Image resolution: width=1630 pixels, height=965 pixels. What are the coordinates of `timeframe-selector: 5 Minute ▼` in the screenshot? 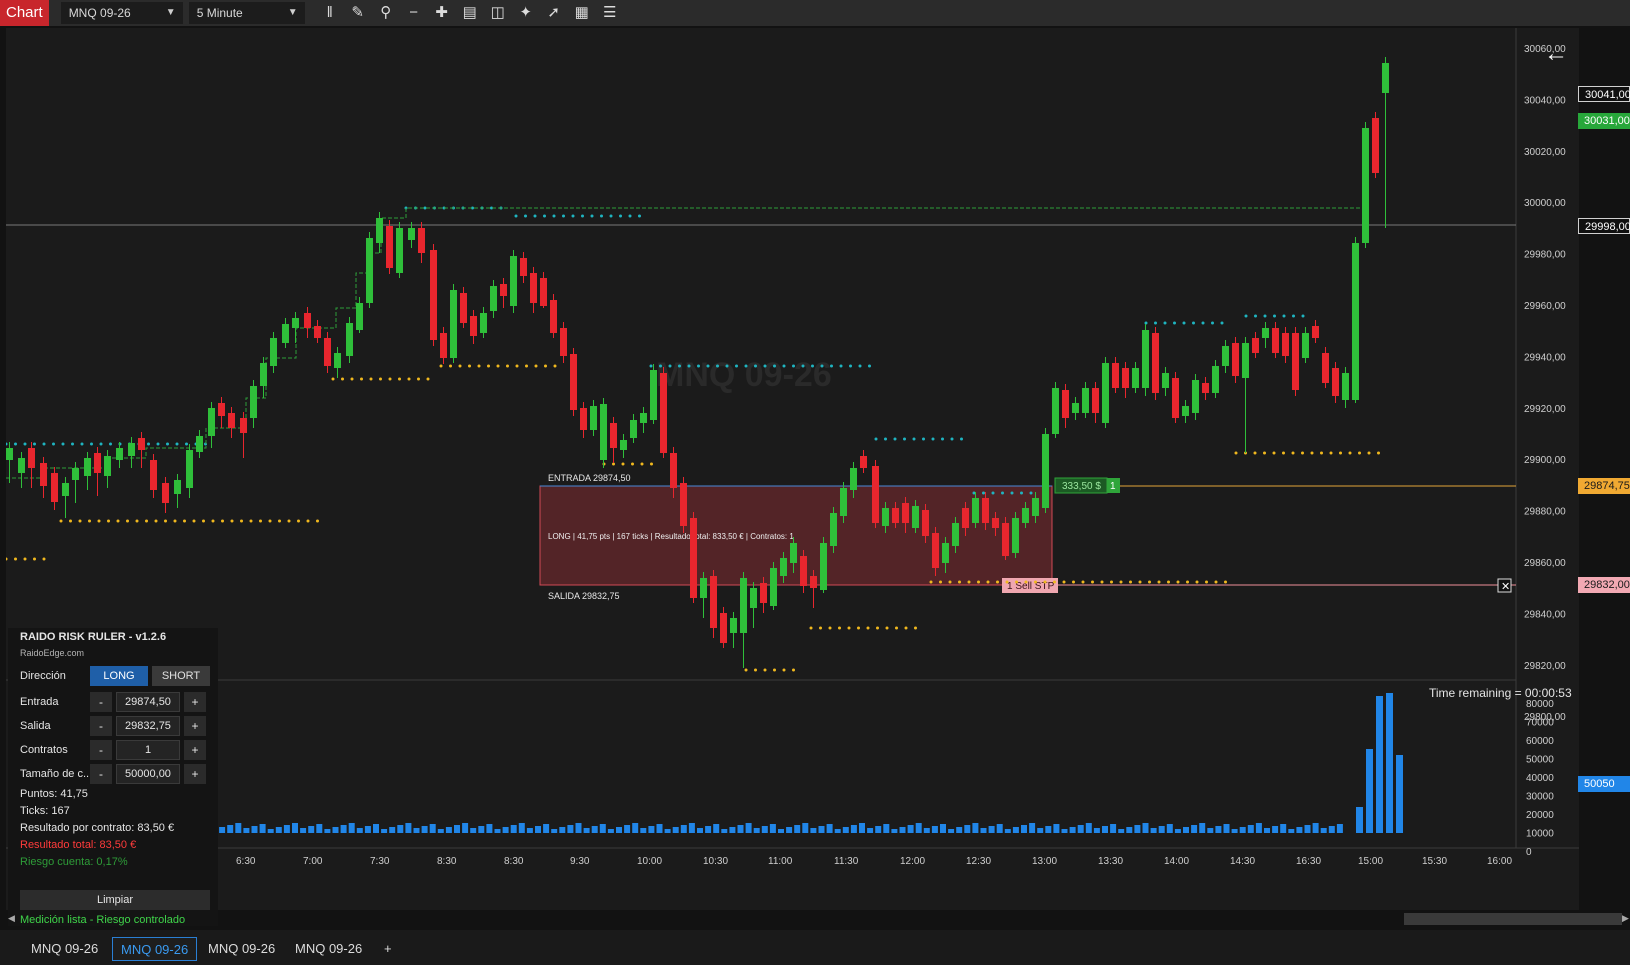 It's located at (246, 13).